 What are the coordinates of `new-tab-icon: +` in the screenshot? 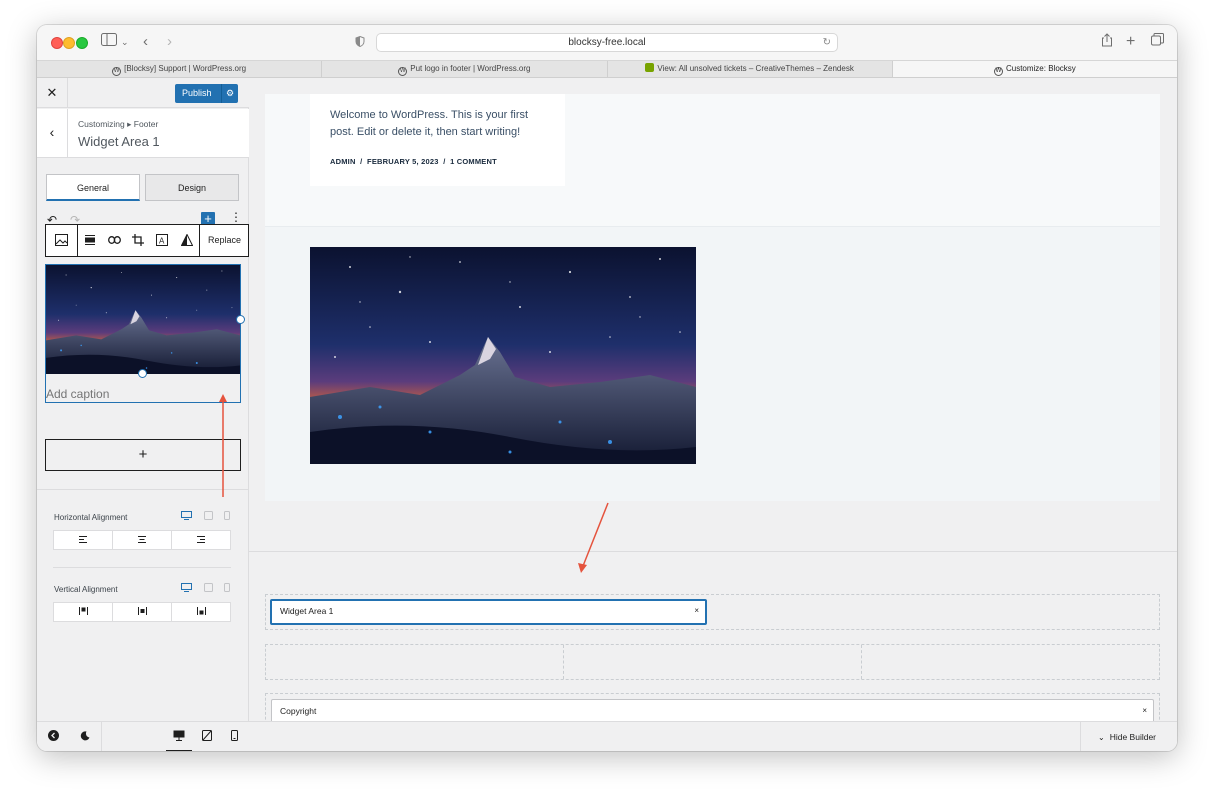 It's located at (1130, 42).